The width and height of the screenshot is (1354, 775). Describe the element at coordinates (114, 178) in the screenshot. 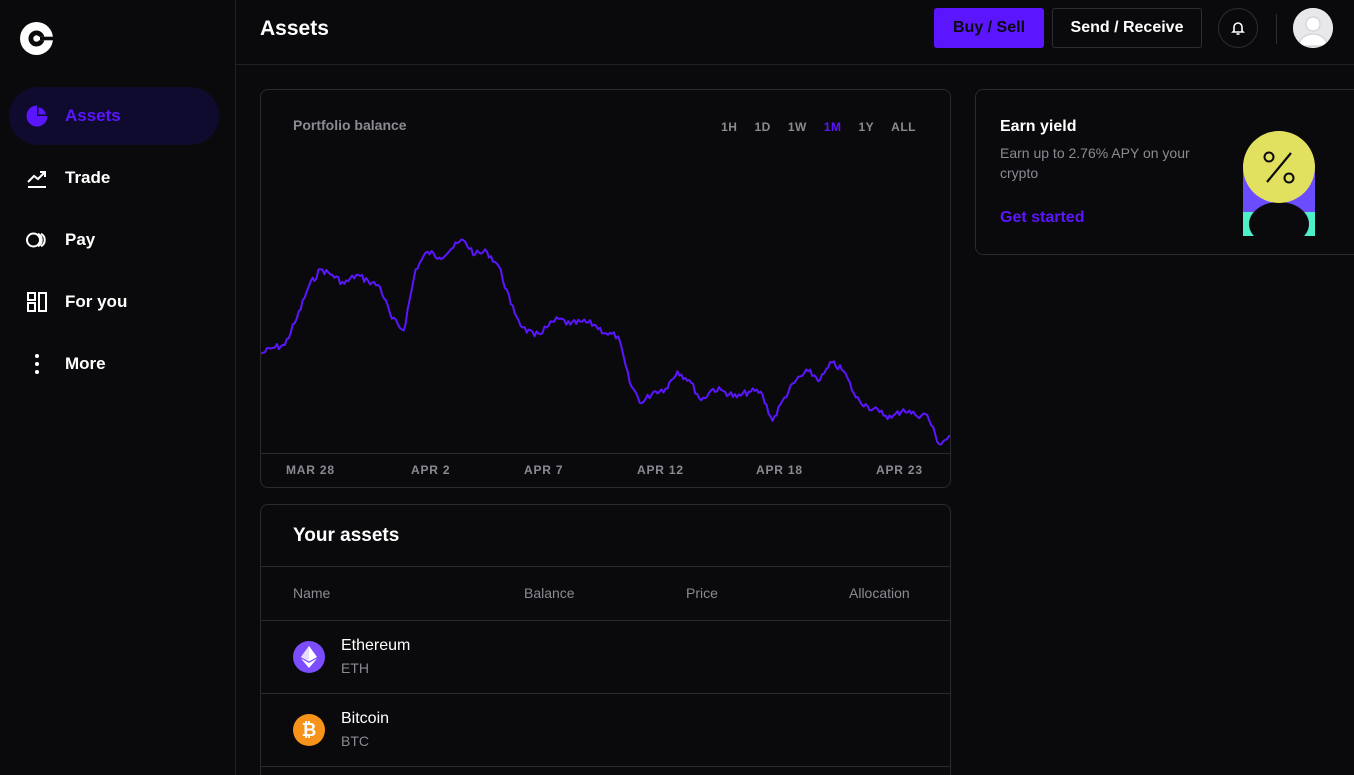

I see `sidebar-item-trade: Trade` at that location.